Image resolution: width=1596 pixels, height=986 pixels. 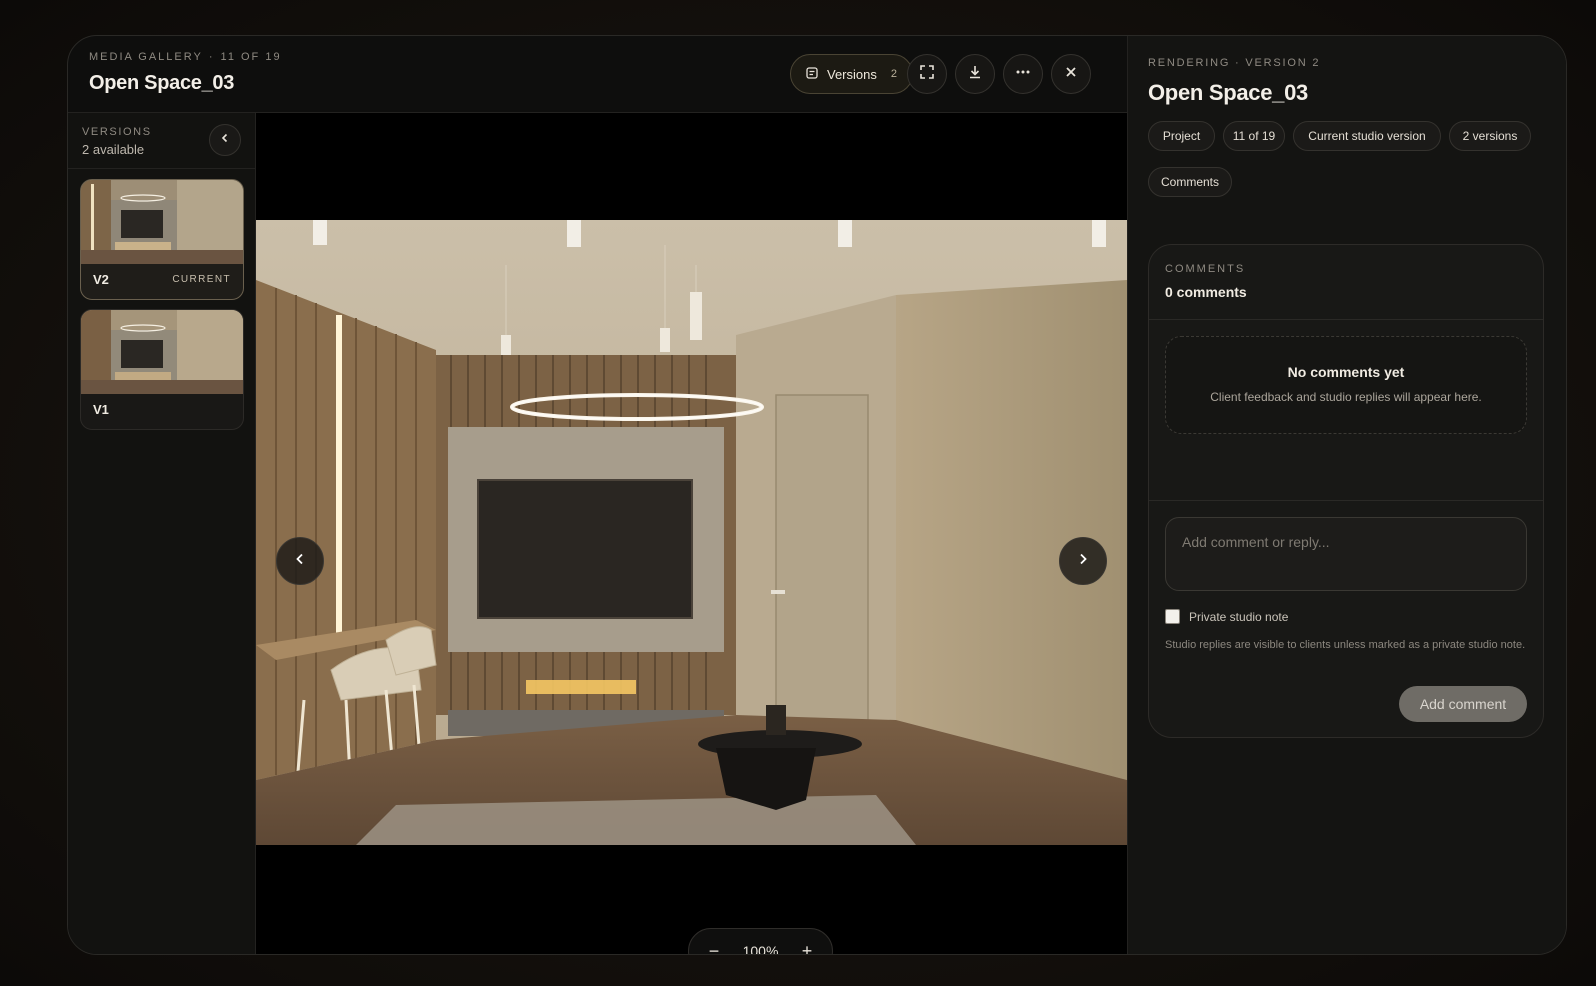 What do you see at coordinates (1190, 182) in the screenshot?
I see `chip-comments: Comments` at bounding box center [1190, 182].